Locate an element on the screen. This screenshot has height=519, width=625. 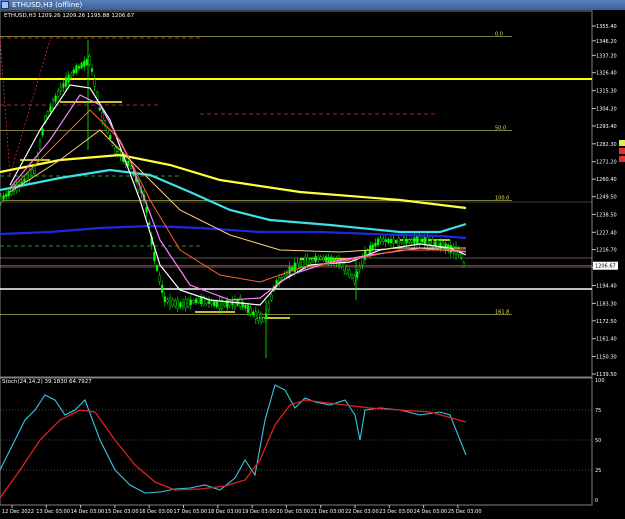
price-axis-label: 1355.40 is located at coordinates (606, 27).